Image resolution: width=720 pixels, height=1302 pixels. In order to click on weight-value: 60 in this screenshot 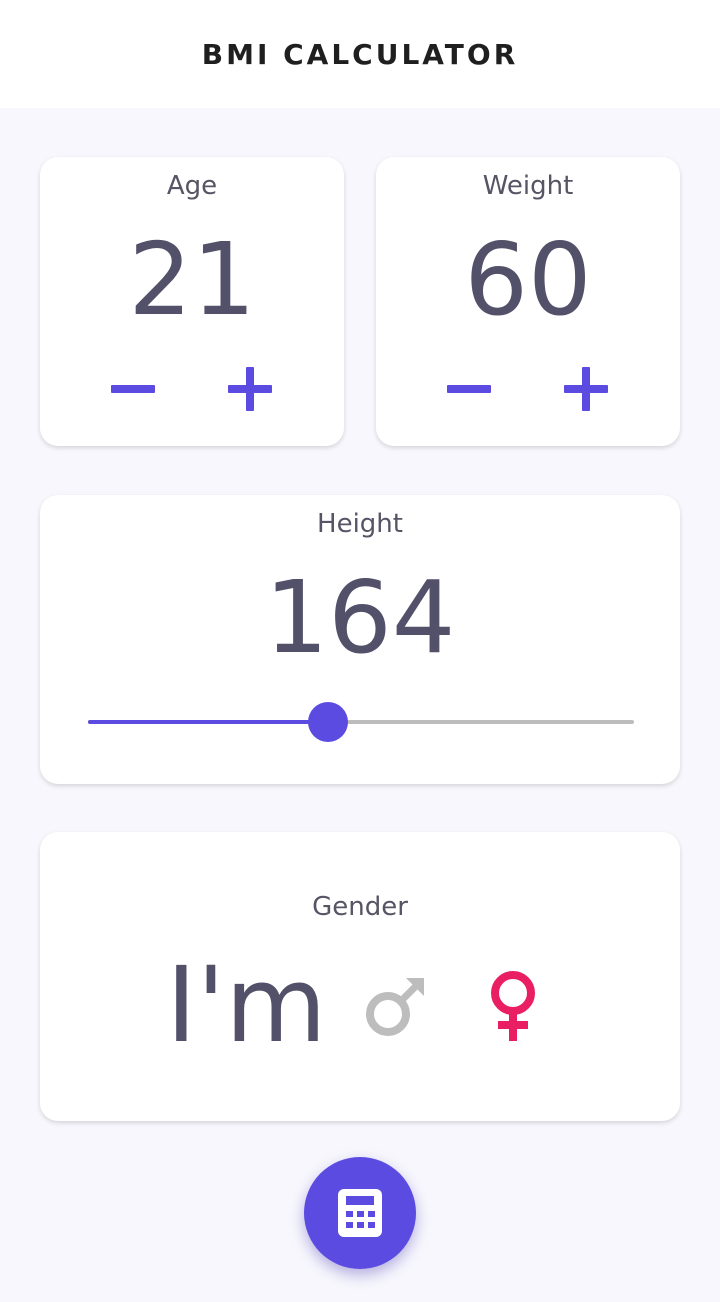, I will do `click(528, 279)`.